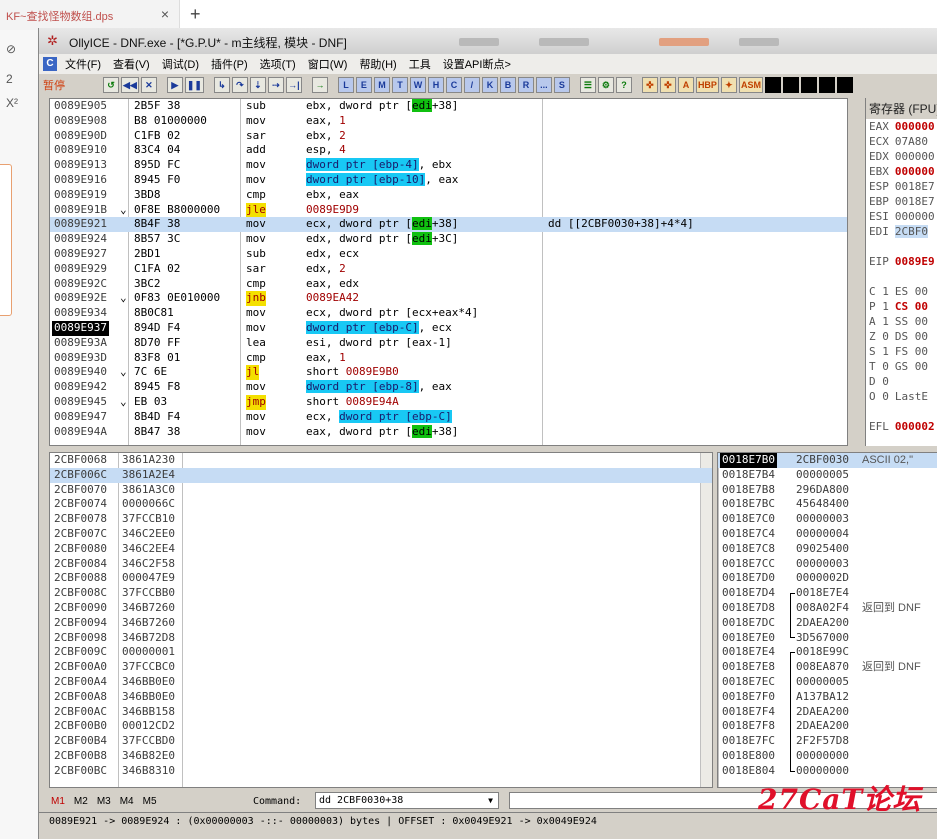  I want to click on stack-row: 0018E7E0 3D567000, so click(827, 638).